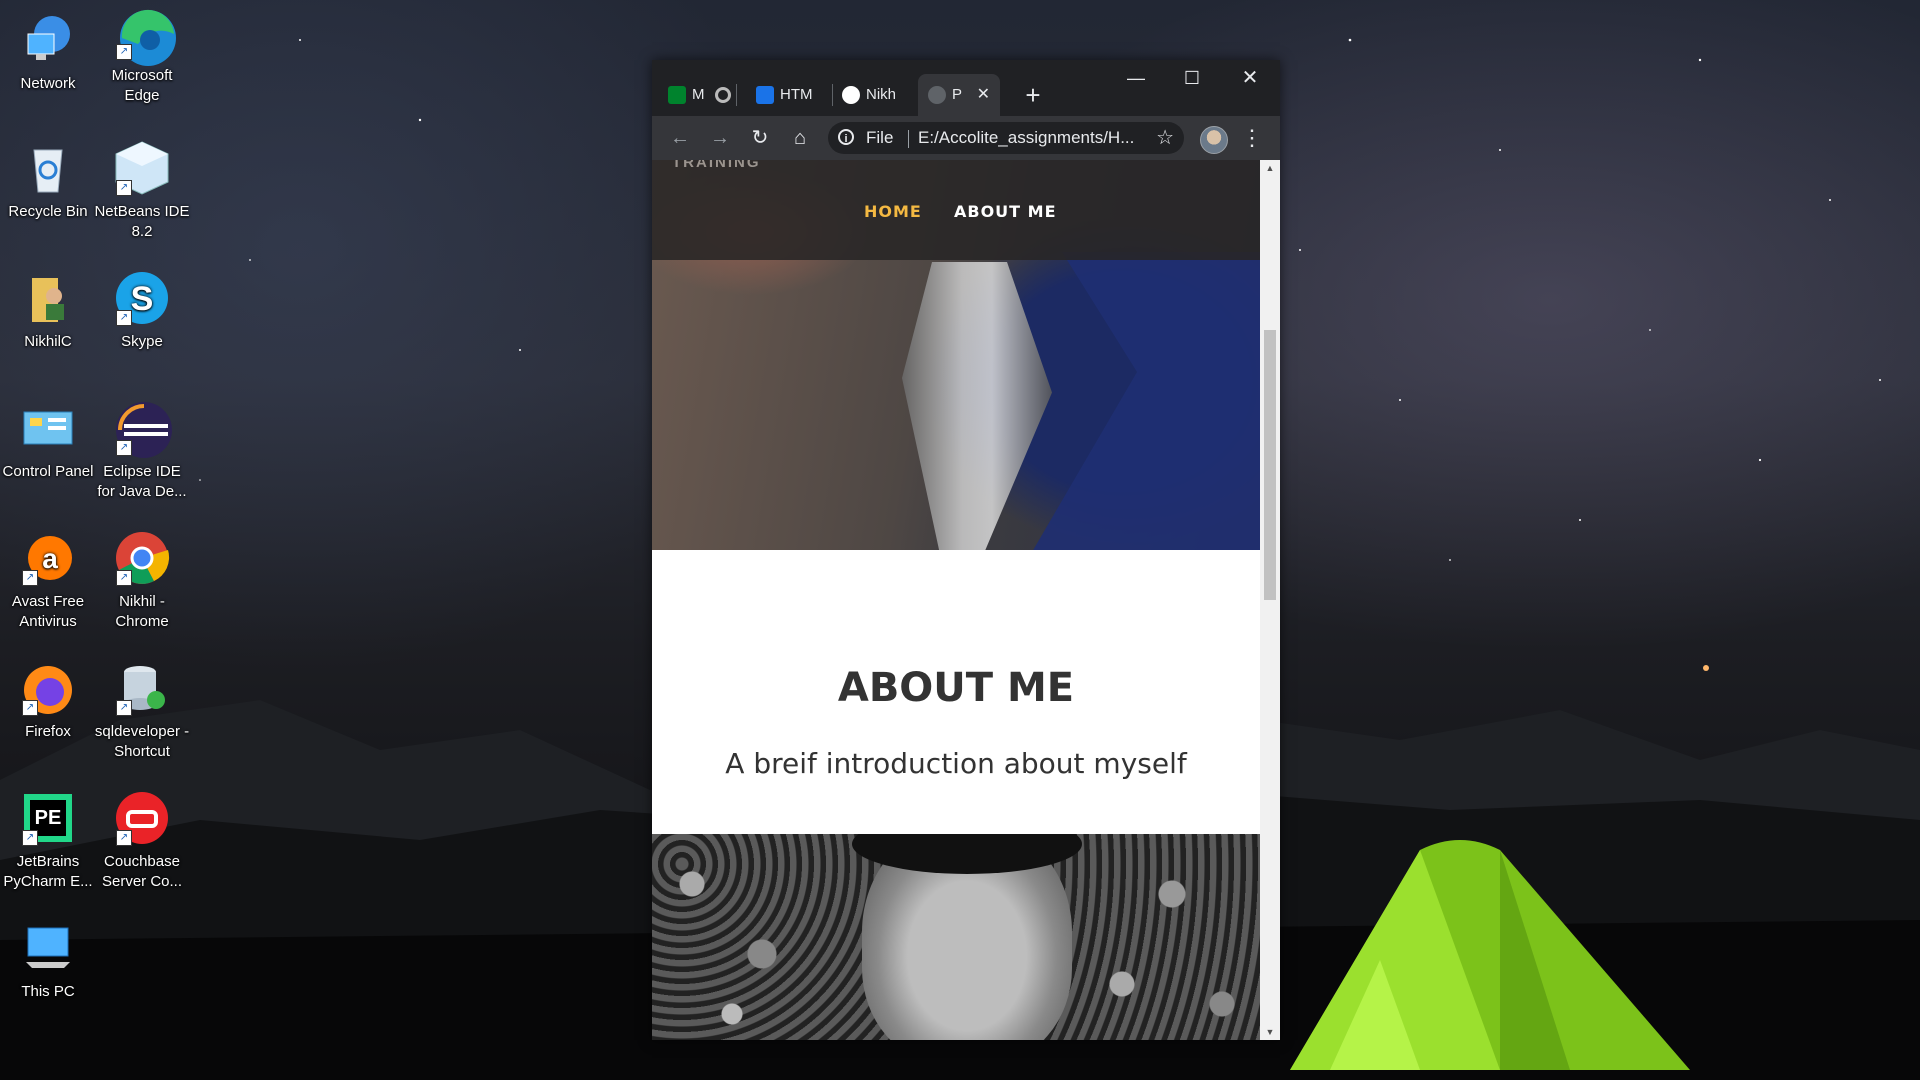  I want to click on site-navbar: TRAINING HOME ABOUT ME, so click(956, 210).